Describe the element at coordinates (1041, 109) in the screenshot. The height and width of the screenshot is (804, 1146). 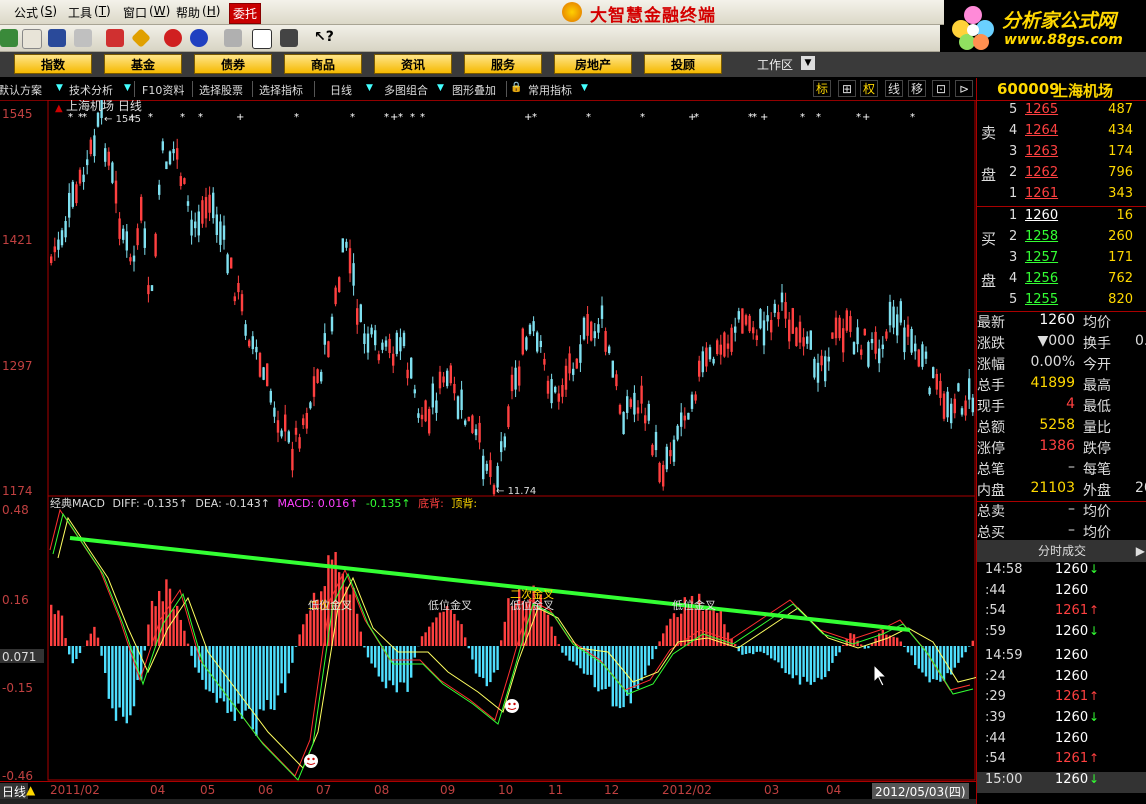
I see `order-price: 1265` at that location.